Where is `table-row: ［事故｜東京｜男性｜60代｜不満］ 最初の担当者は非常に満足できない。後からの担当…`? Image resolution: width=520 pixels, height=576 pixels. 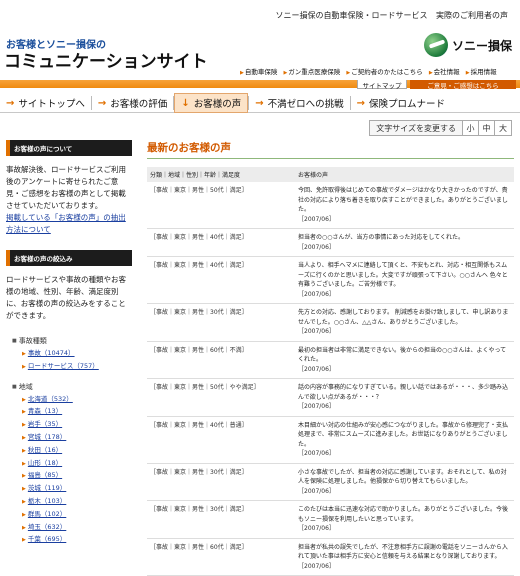 table-row: ［事故｜東京｜男性｜60代｜不満］ 最初の担当者は非常に満足できない。後からの担当… is located at coordinates (330, 360).